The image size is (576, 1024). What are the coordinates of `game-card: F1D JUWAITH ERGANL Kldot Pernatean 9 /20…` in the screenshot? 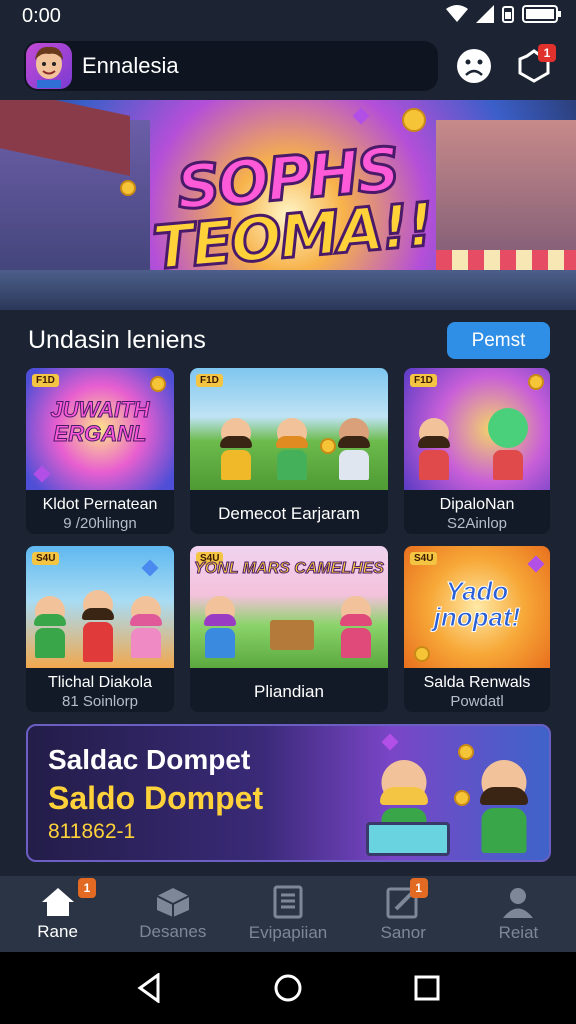 It's located at (100, 451).